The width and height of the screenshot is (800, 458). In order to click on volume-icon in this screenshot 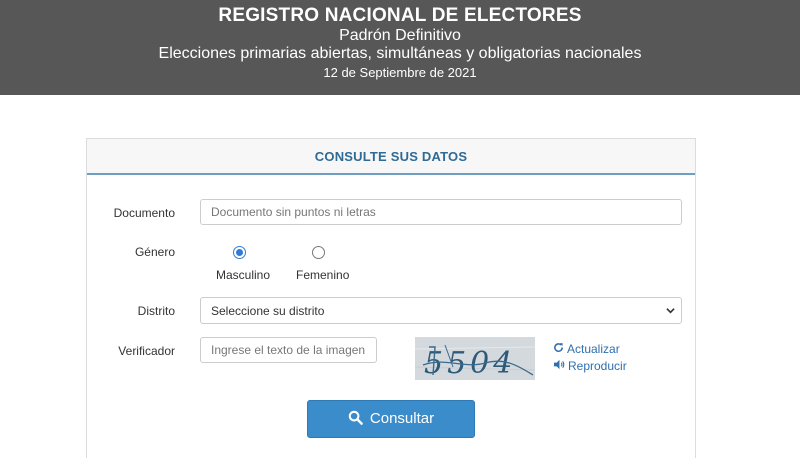, I will do `click(559, 366)`.